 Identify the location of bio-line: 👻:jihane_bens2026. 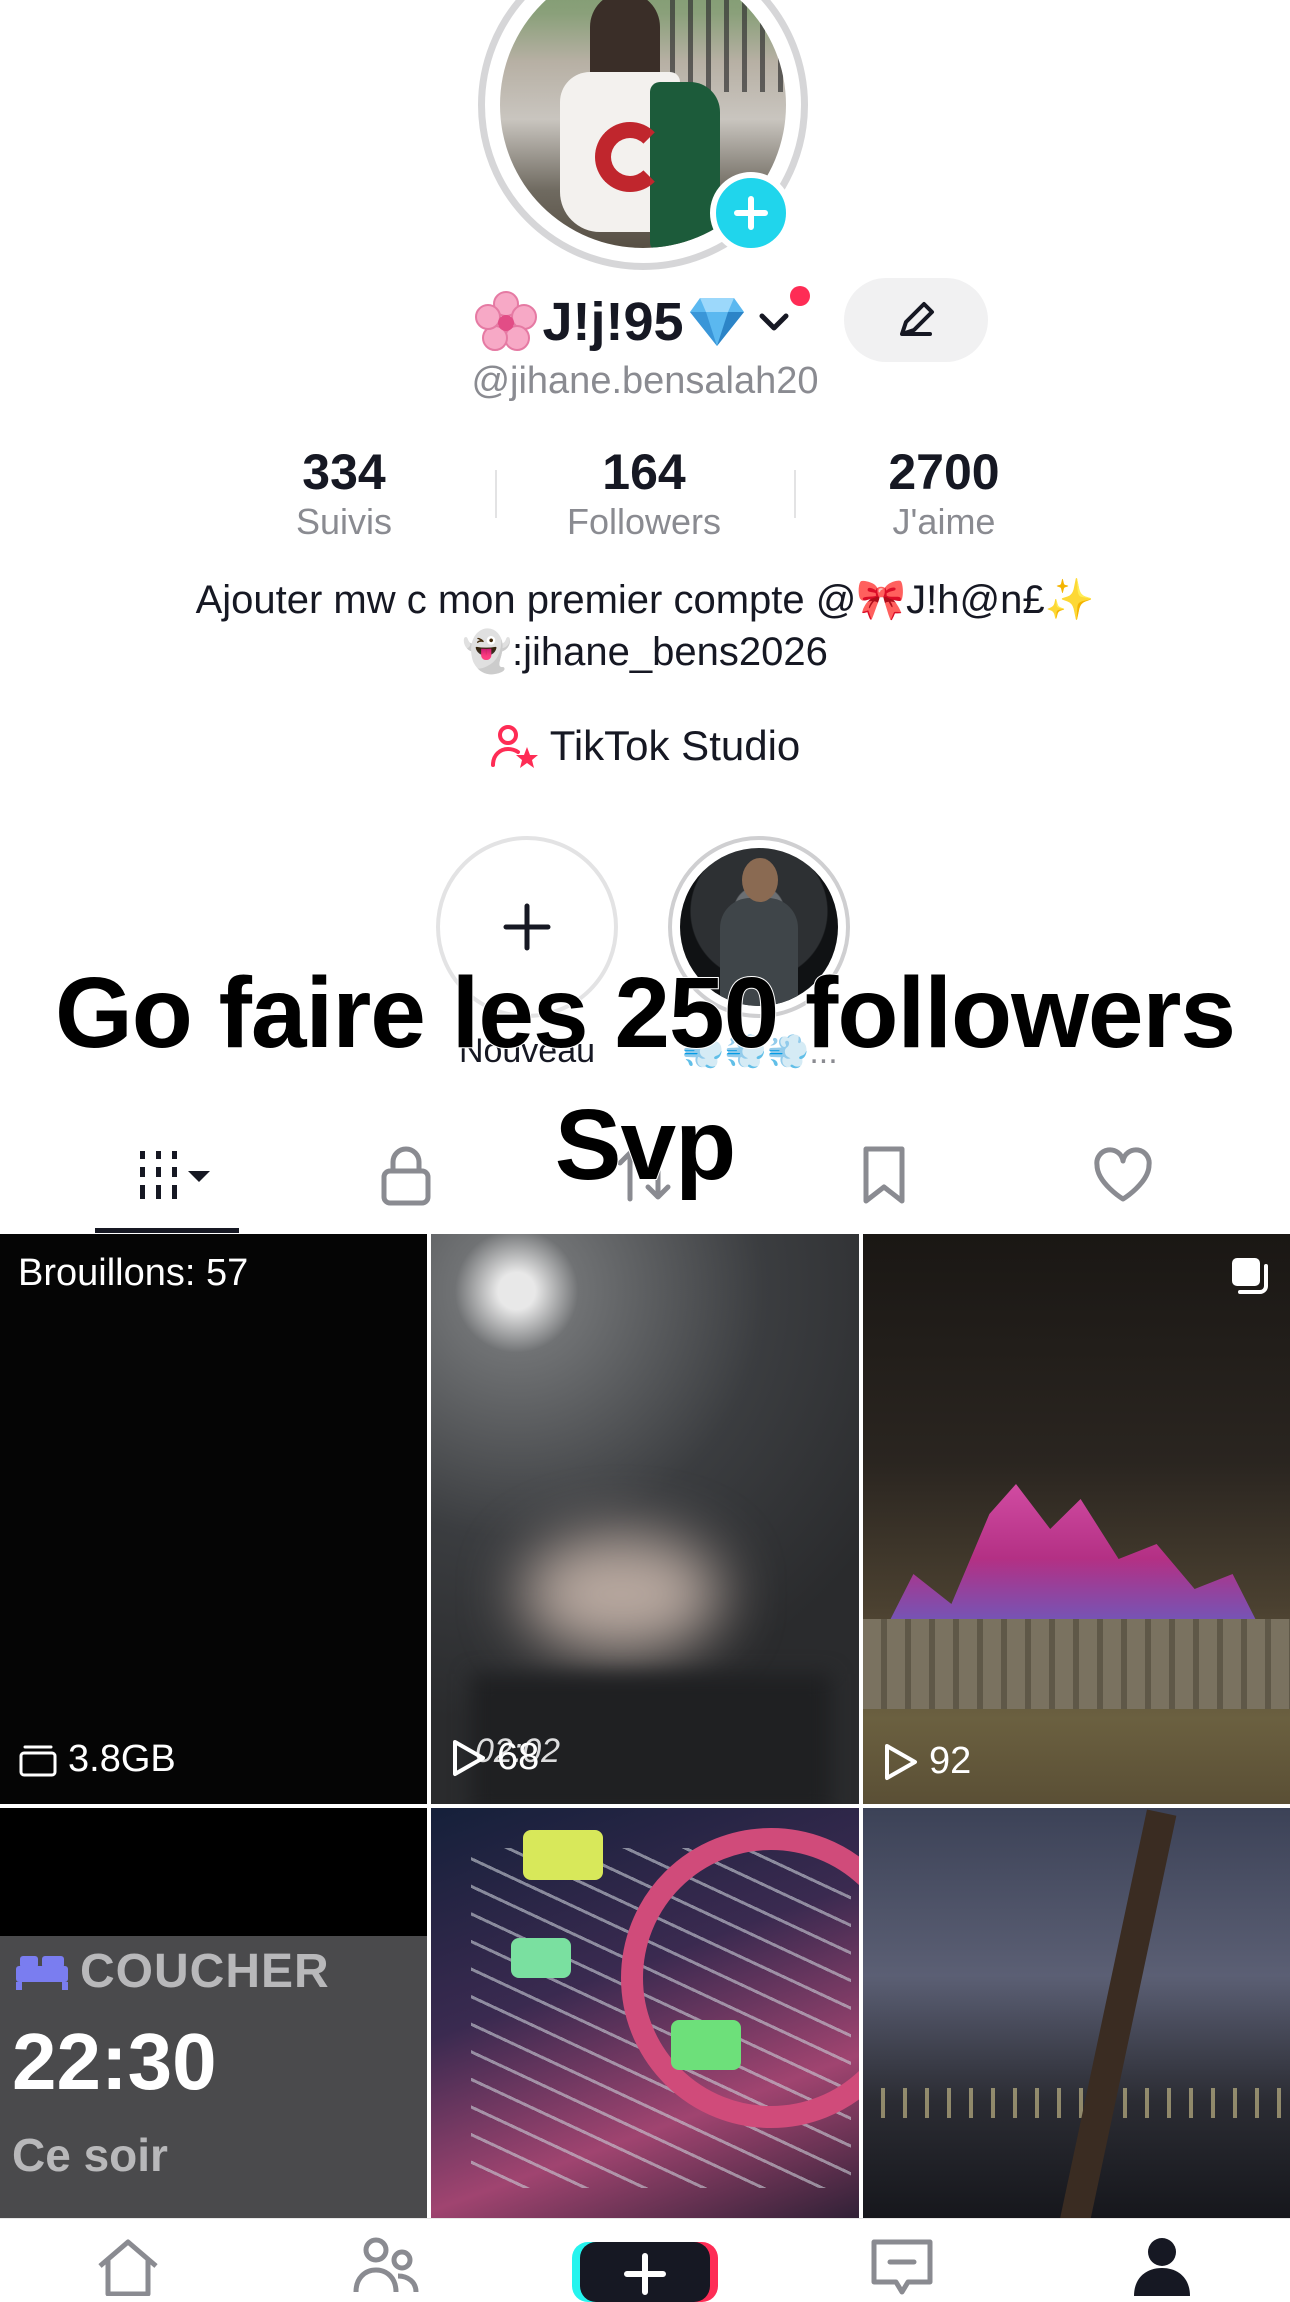
(645, 652).